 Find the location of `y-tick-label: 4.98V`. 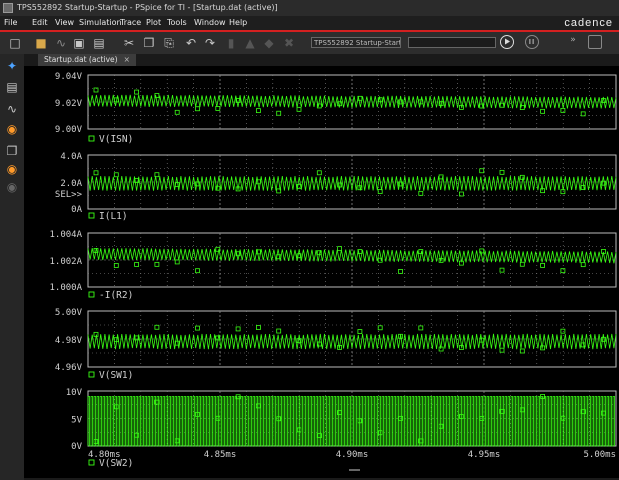

y-tick-label: 4.98V is located at coordinates (69, 341).